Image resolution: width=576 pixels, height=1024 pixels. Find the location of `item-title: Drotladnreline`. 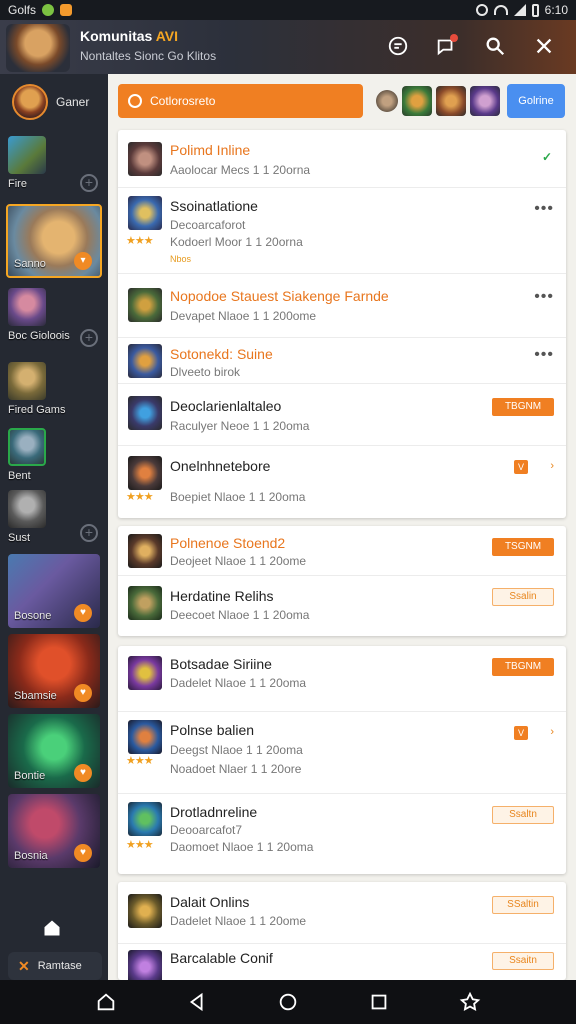

item-title: Drotladnreline is located at coordinates (214, 812).